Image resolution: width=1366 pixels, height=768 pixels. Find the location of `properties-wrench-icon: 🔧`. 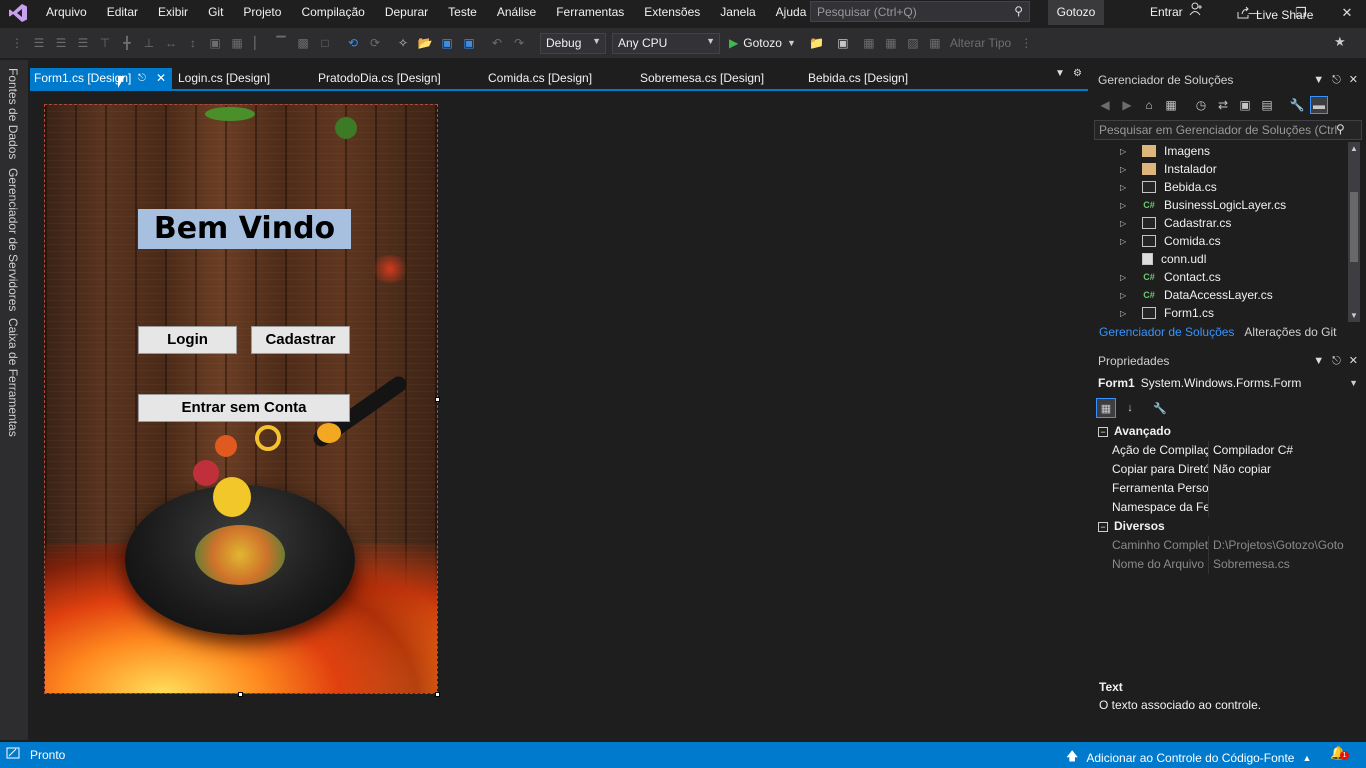

properties-wrench-icon: 🔧 is located at coordinates (1297, 105).